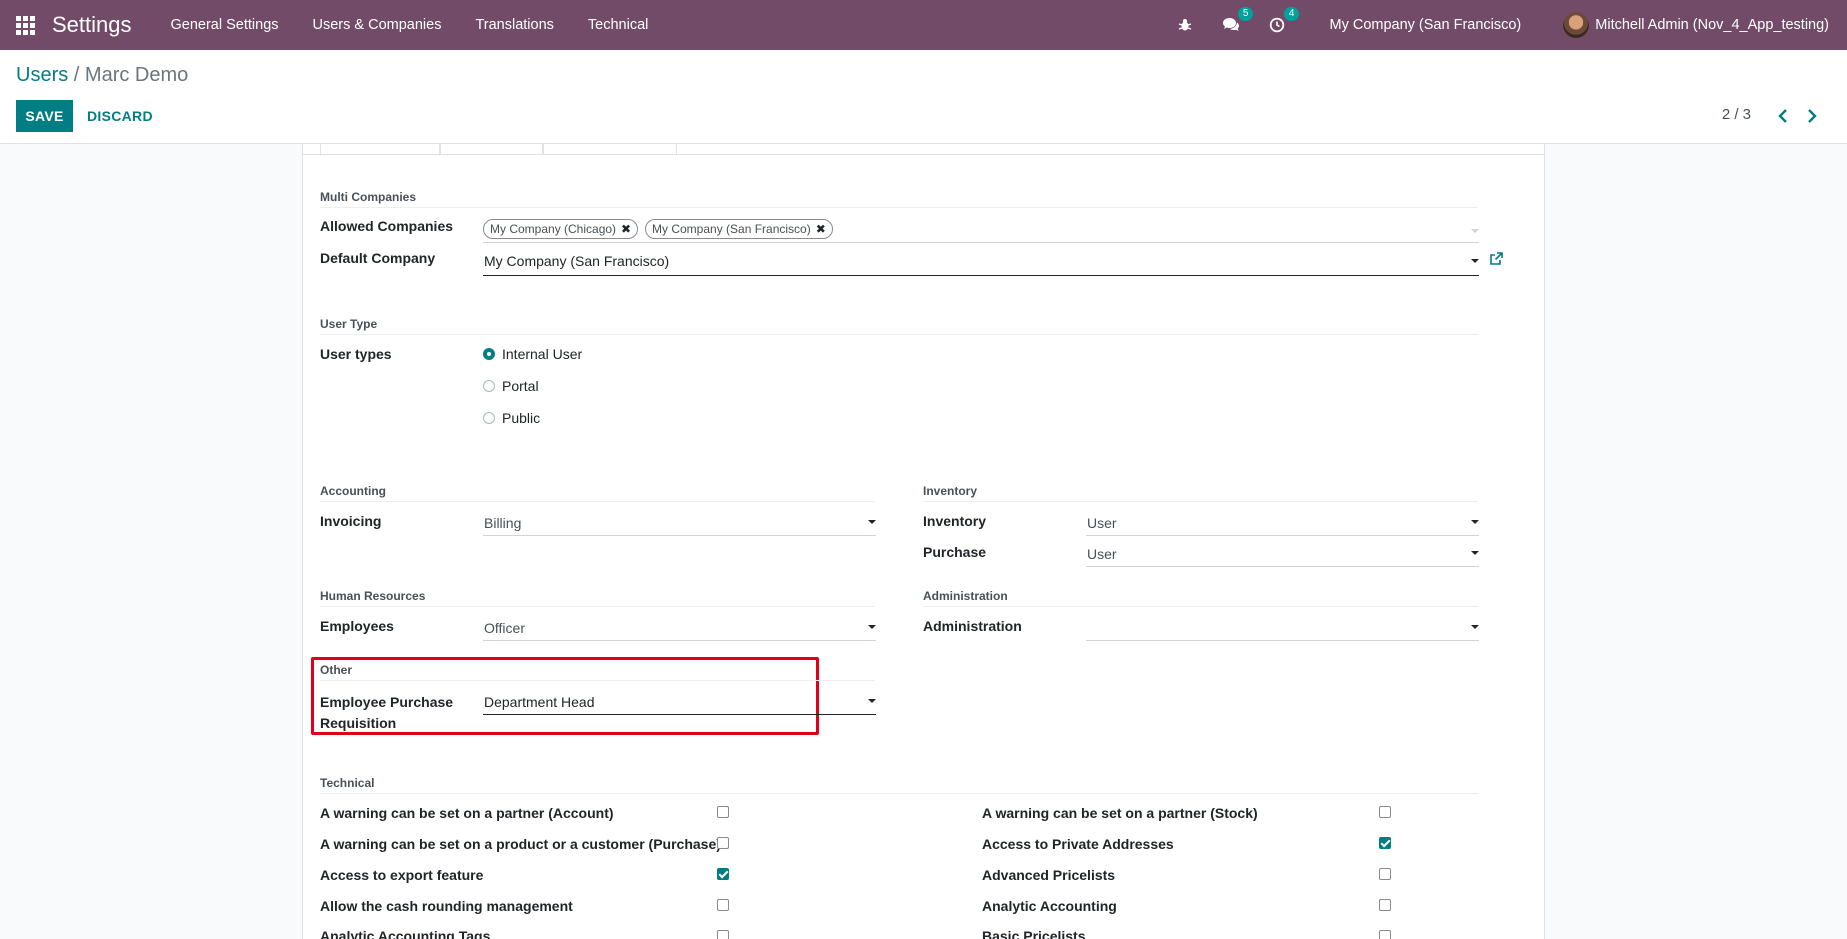  What do you see at coordinates (679, 703) in the screenshot?
I see `employee-purchase-requisition-select: Department Head` at bounding box center [679, 703].